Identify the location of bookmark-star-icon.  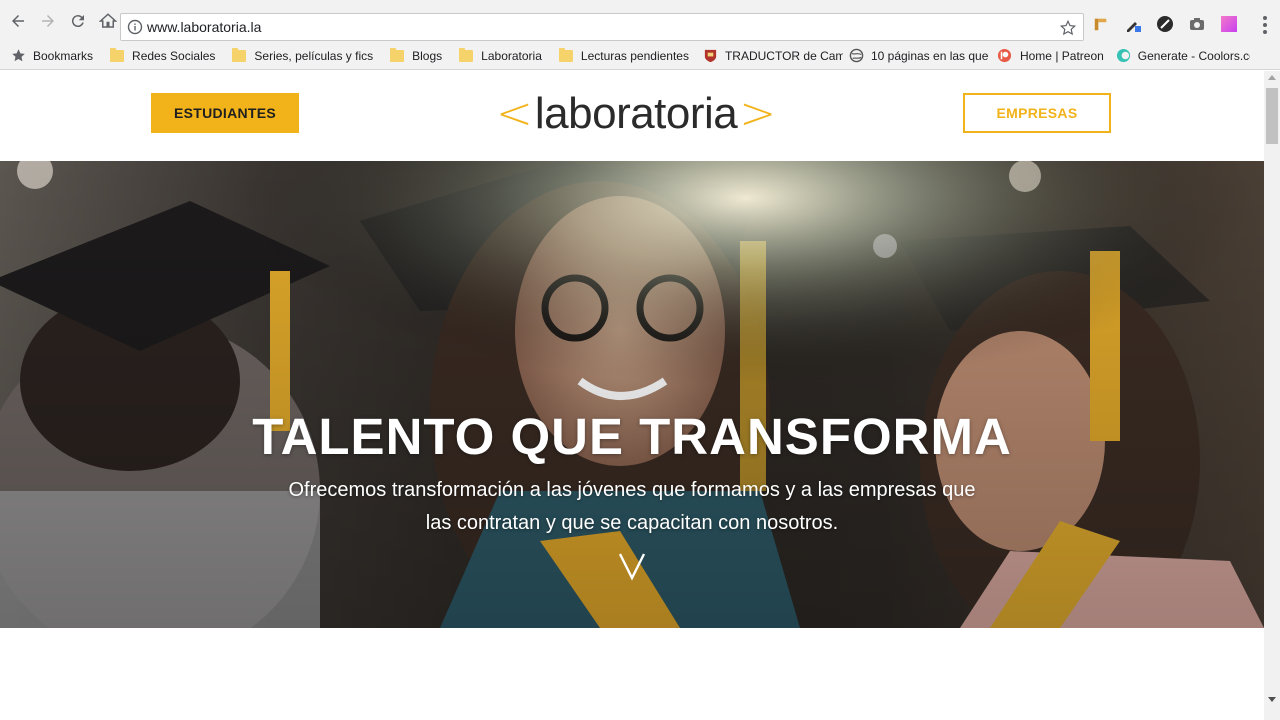
(1068, 28).